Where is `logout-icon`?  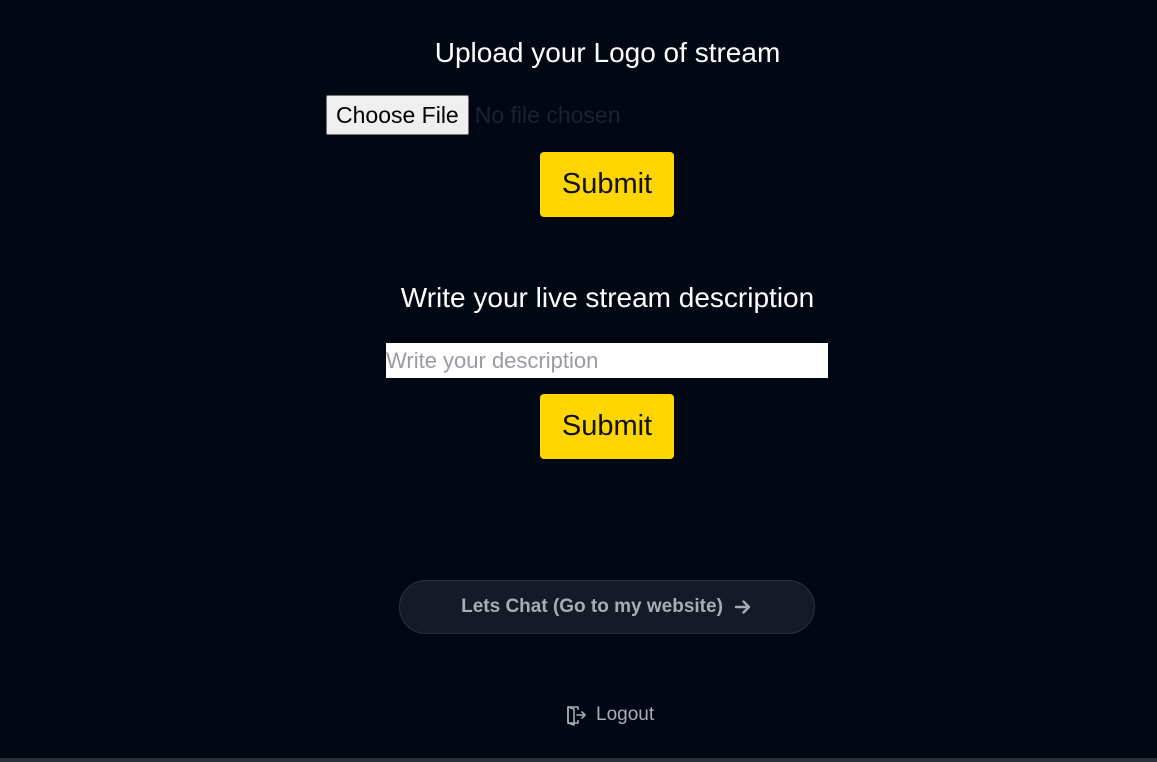
logout-icon is located at coordinates (576, 715).